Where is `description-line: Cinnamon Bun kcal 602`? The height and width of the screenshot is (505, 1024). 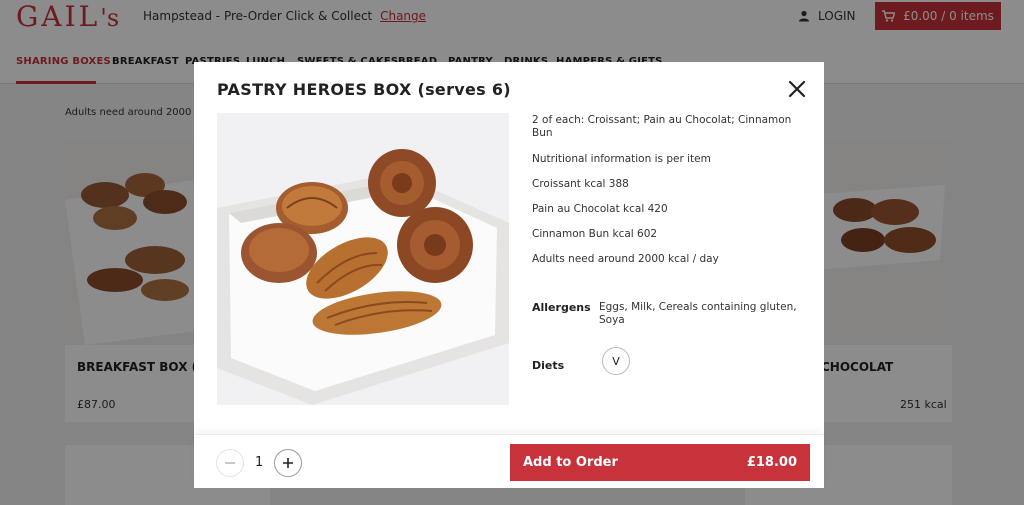 description-line: Cinnamon Bun kcal 602 is located at coordinates (595, 234).